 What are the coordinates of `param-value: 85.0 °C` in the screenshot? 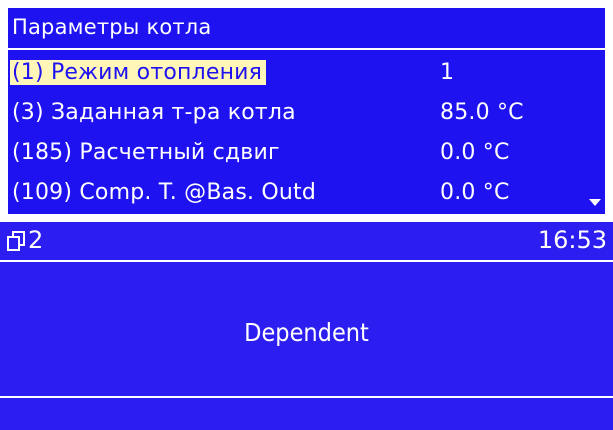 It's located at (482, 112).